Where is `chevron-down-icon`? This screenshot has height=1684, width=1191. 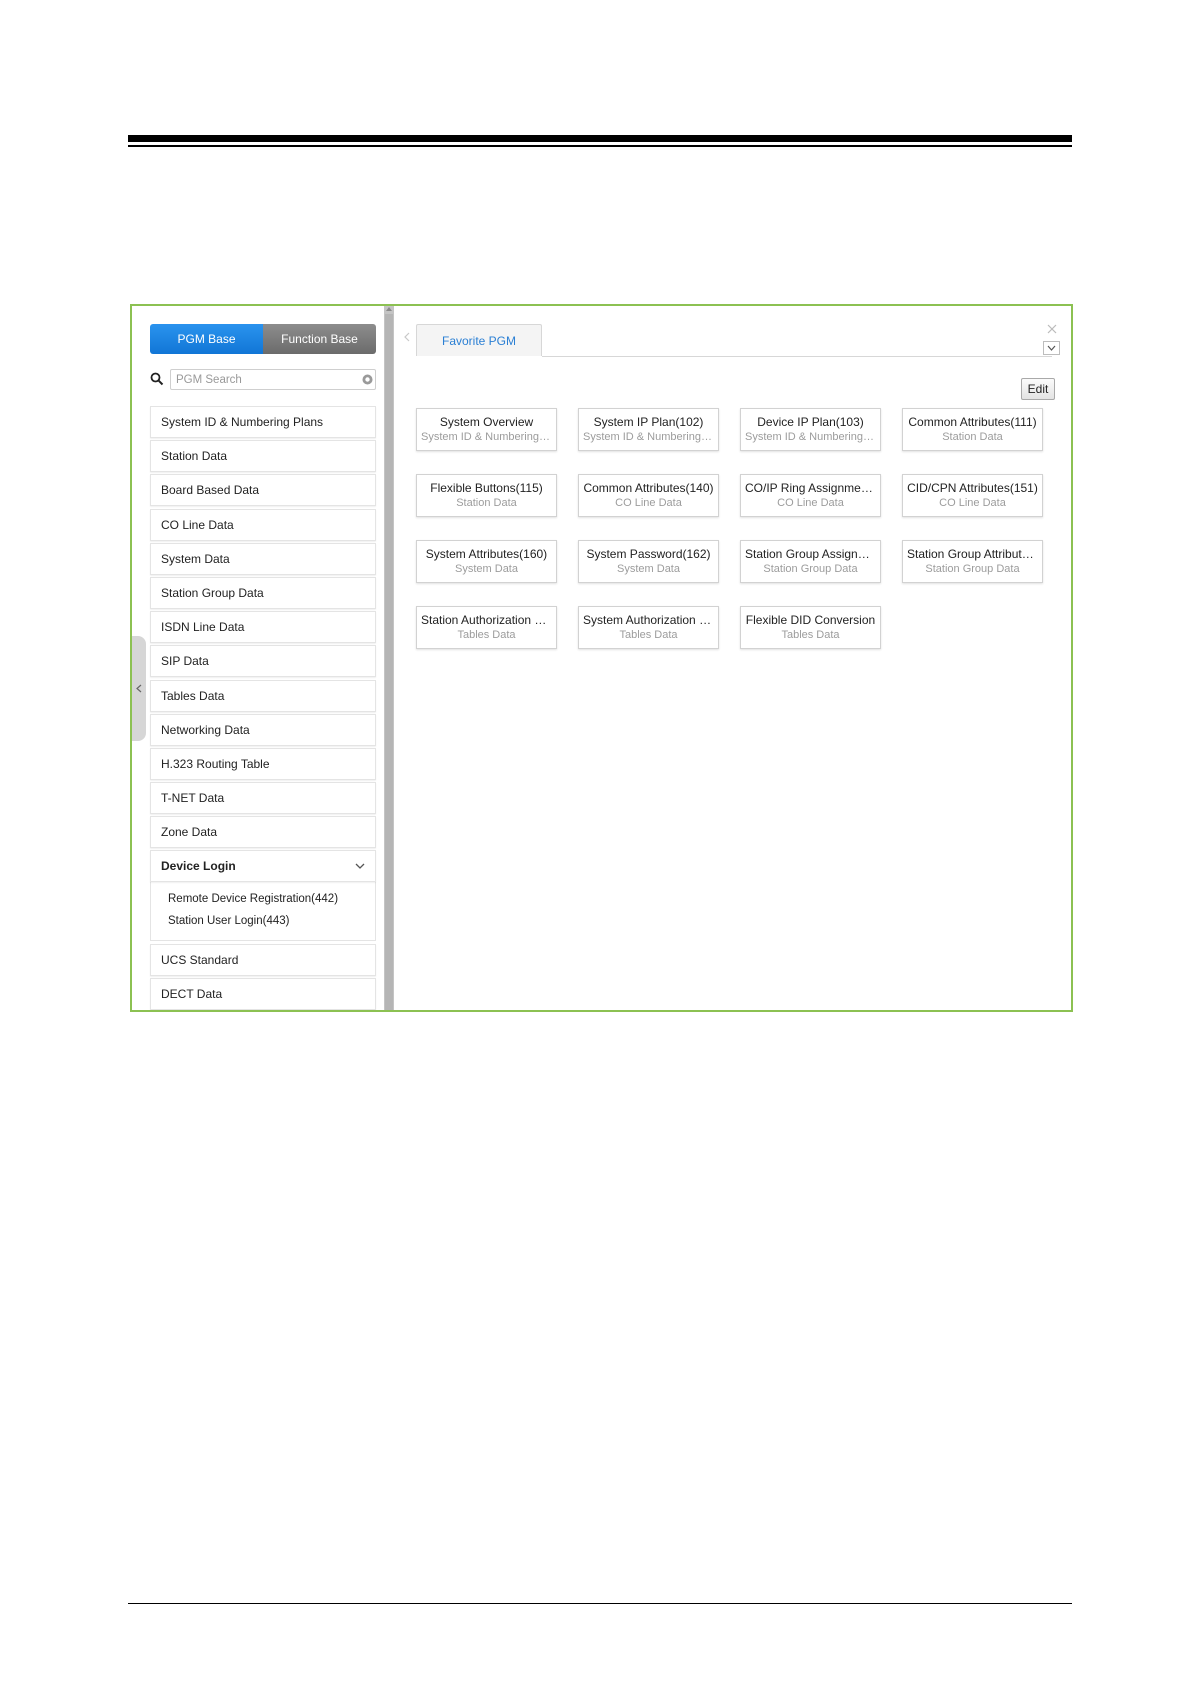
chevron-down-icon is located at coordinates (1051, 348).